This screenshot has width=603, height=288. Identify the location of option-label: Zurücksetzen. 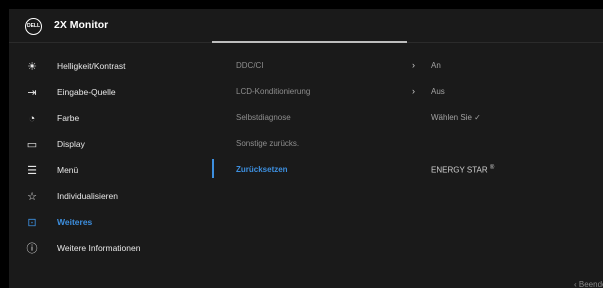
(262, 169).